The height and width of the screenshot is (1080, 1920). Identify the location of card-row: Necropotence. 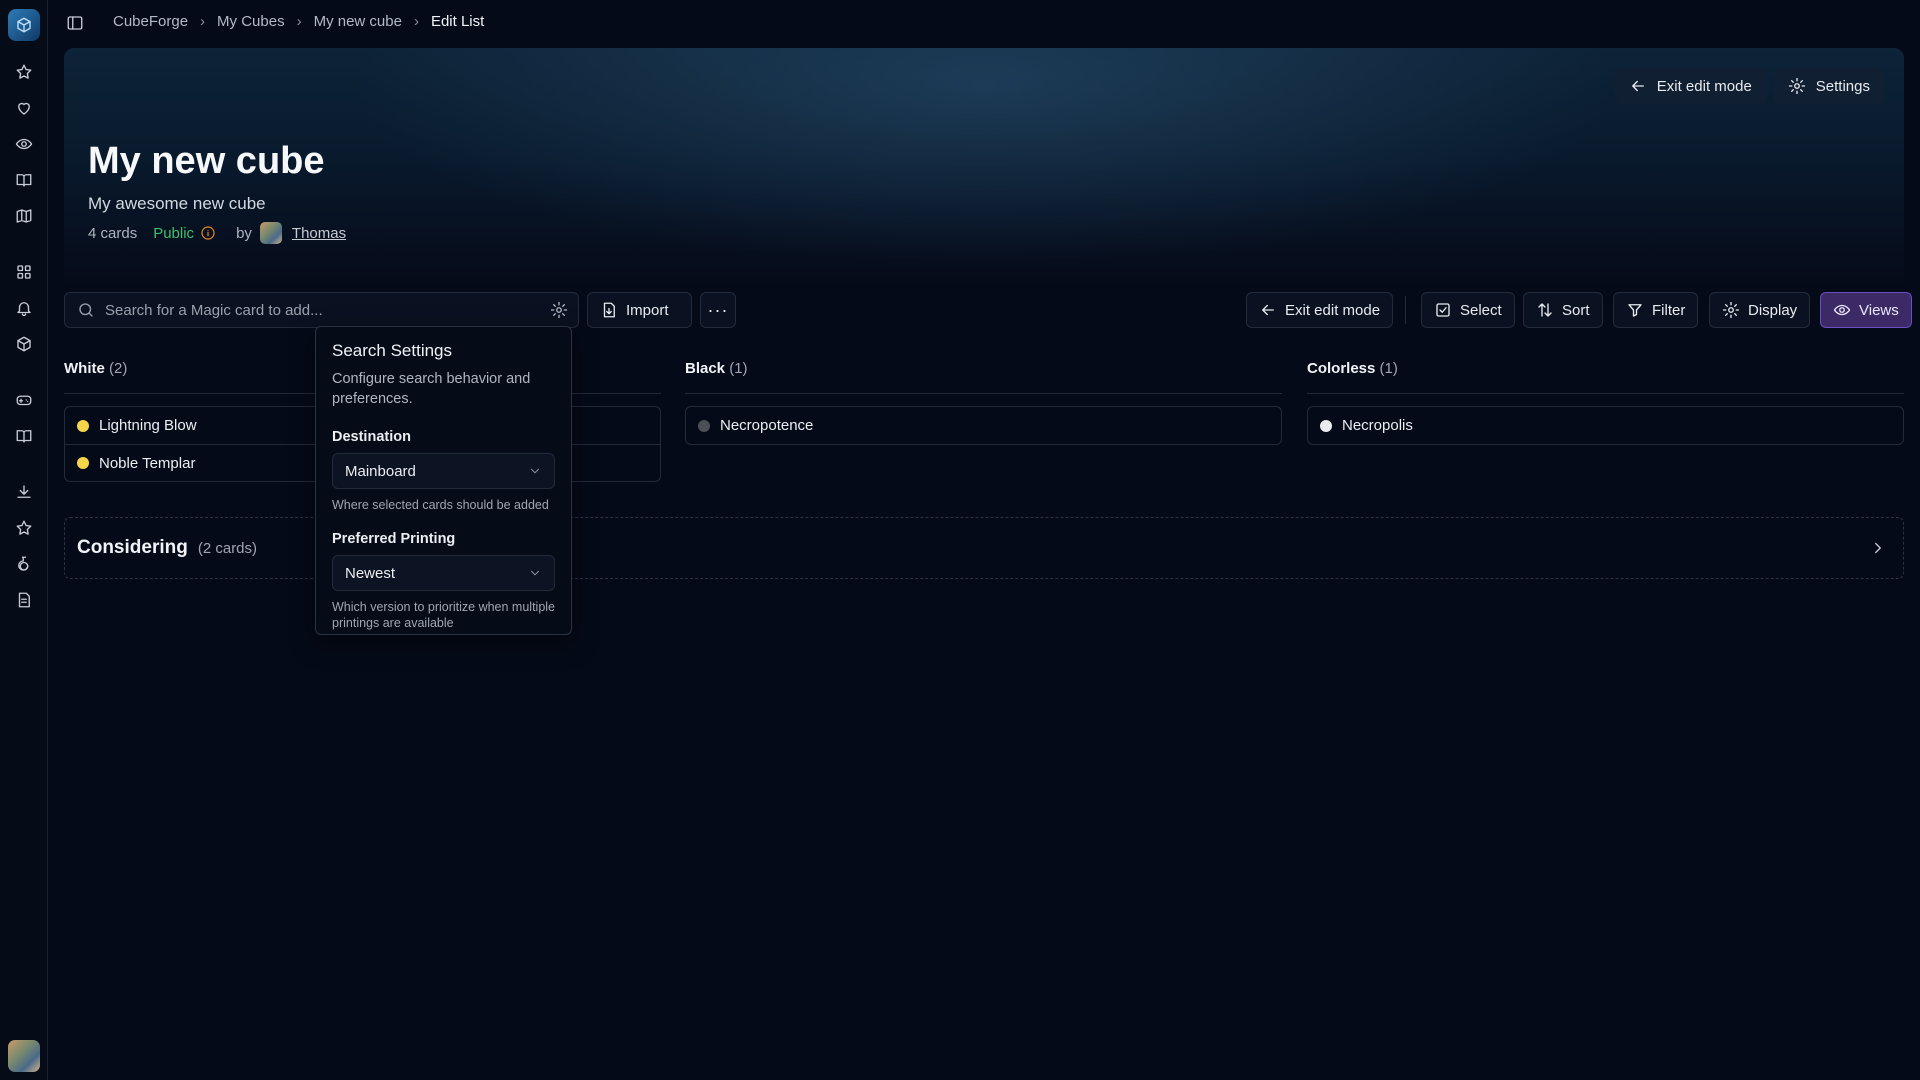
(983, 425).